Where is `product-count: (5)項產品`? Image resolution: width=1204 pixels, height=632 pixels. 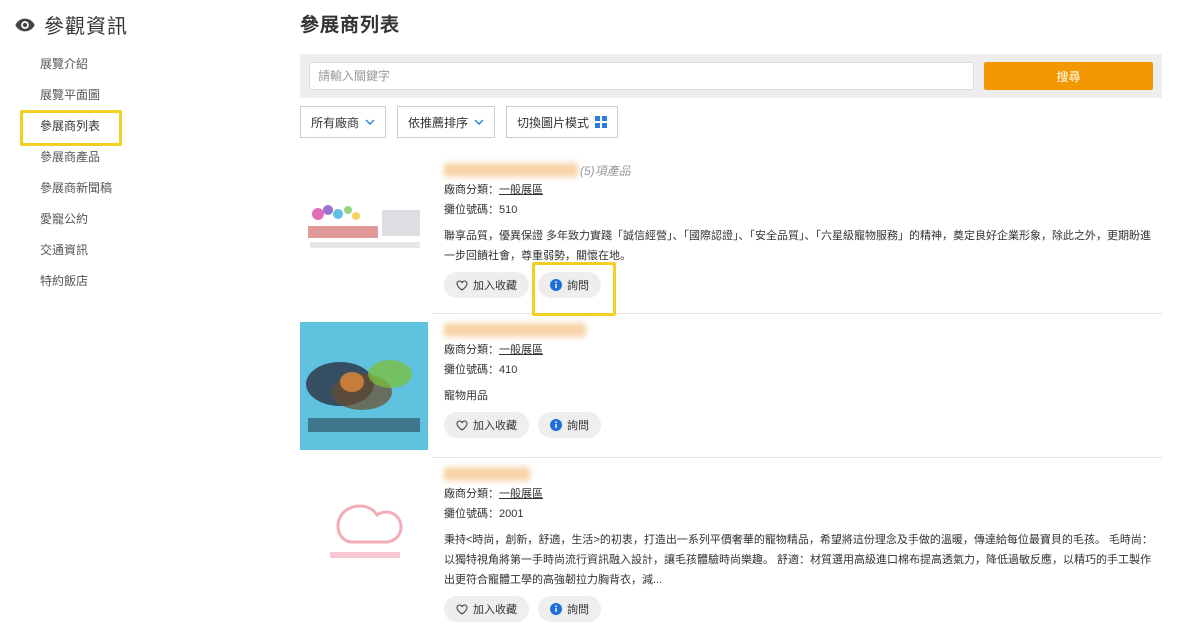 product-count: (5)項產品 is located at coordinates (605, 170).